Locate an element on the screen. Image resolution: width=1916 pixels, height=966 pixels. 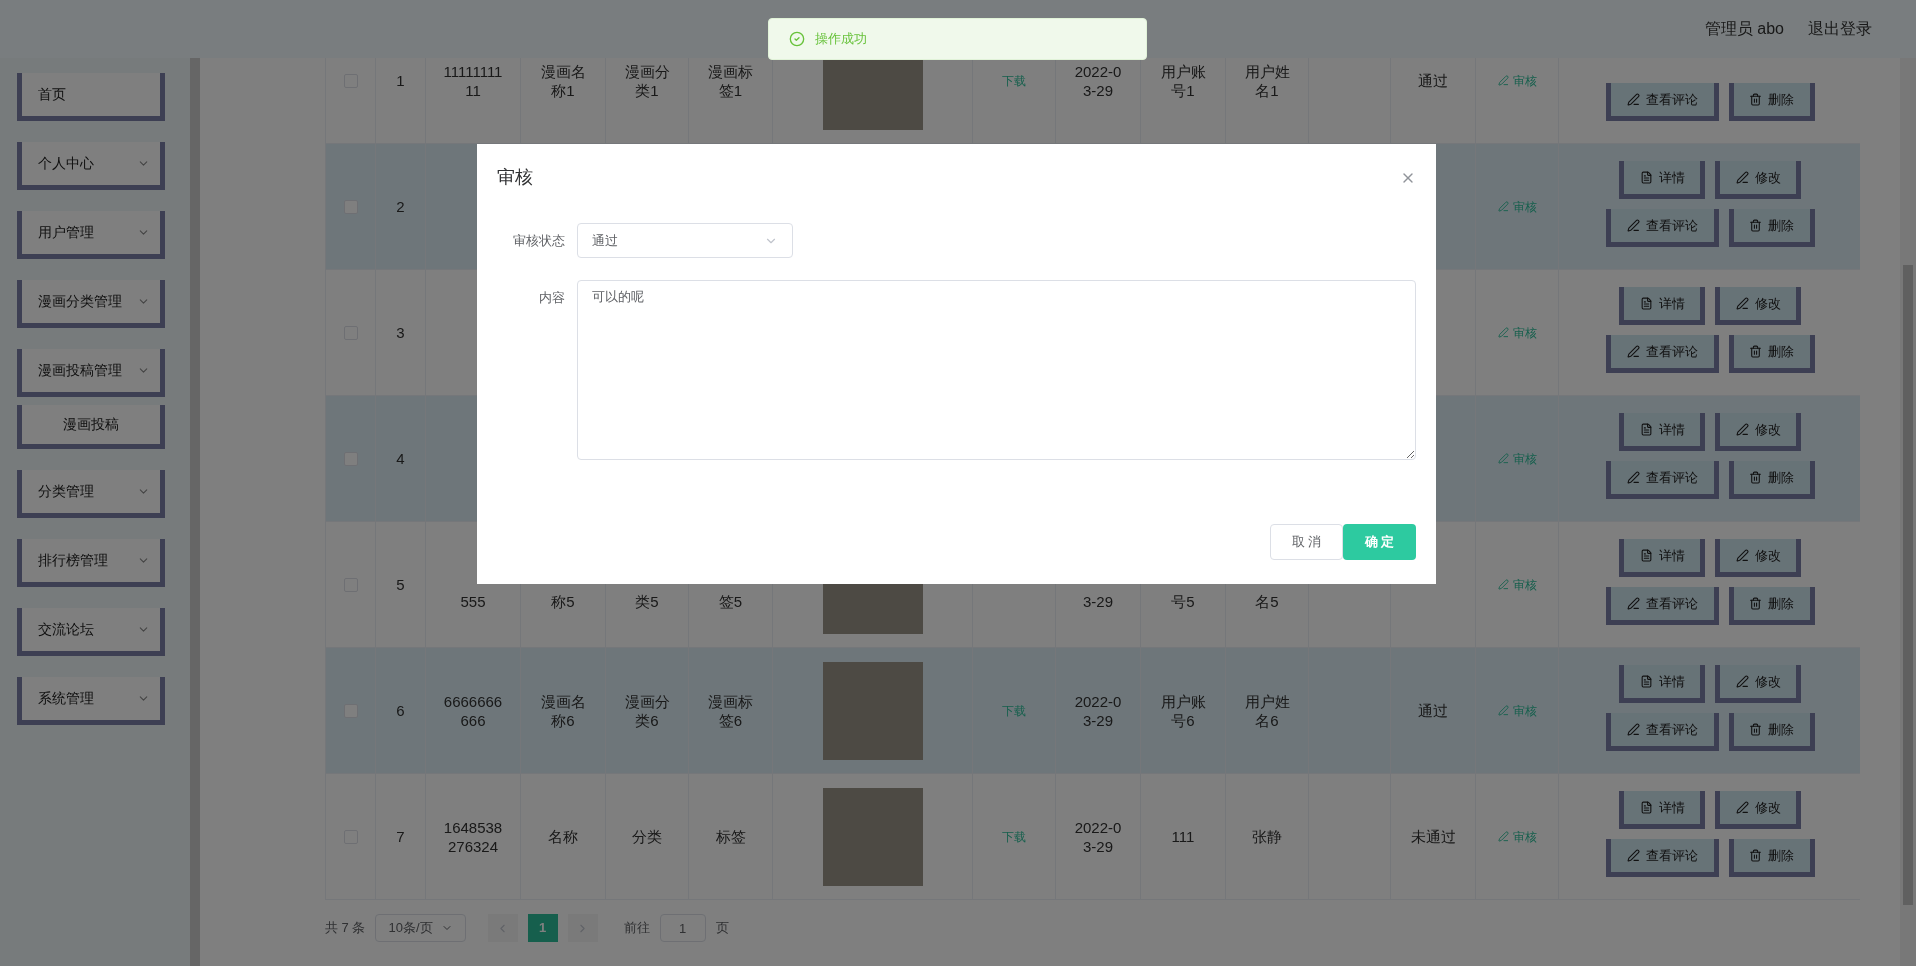
status-select: 通过 is located at coordinates (685, 240).